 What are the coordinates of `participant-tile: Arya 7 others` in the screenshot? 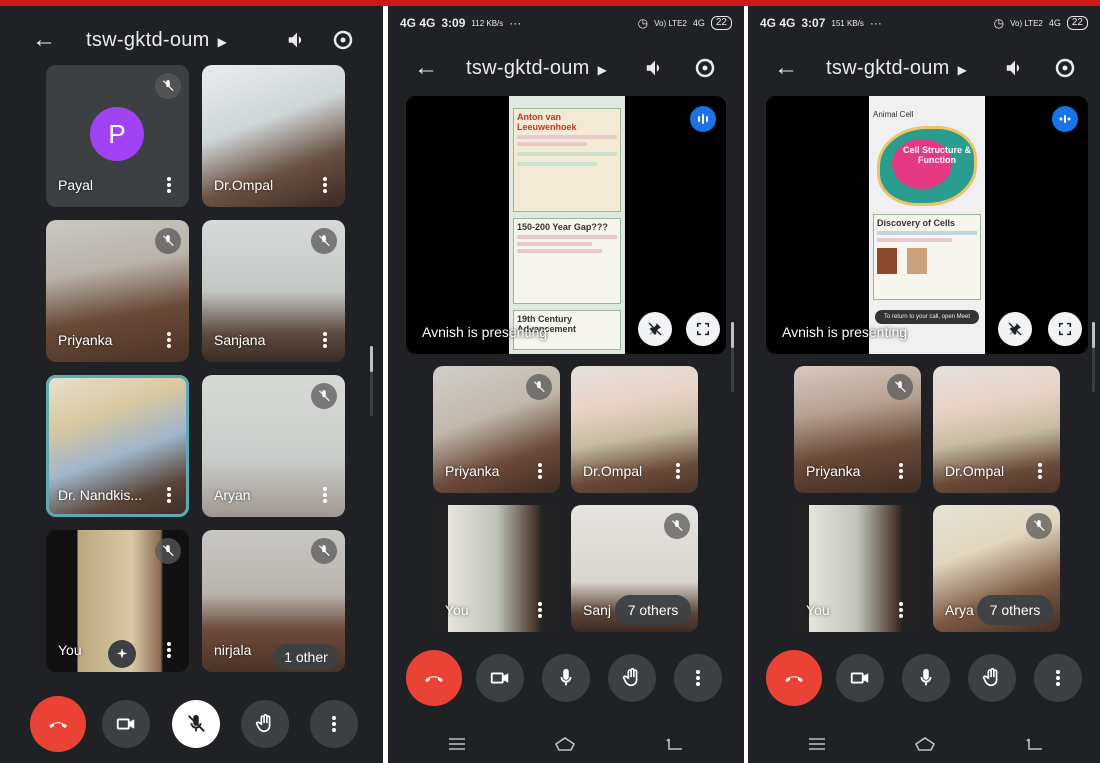 It's located at (996, 568).